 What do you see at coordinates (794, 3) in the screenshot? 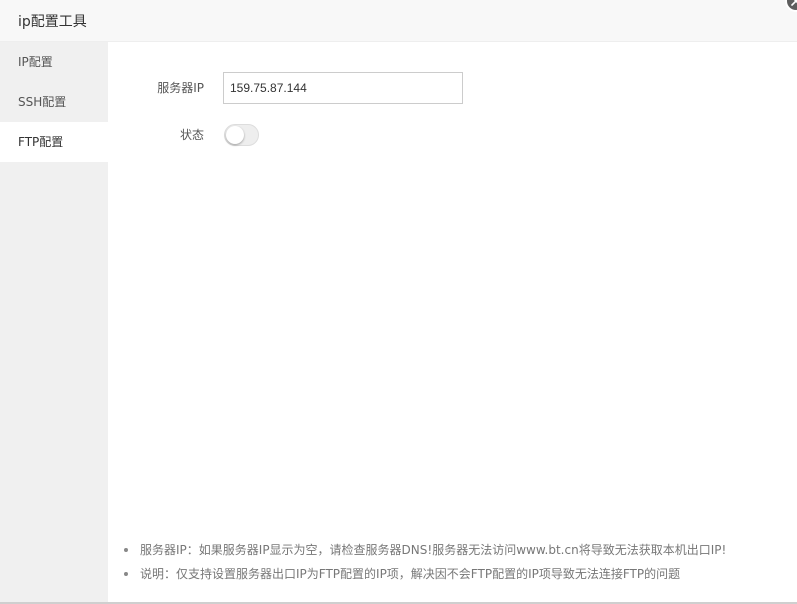
I see `close-icon` at bounding box center [794, 3].